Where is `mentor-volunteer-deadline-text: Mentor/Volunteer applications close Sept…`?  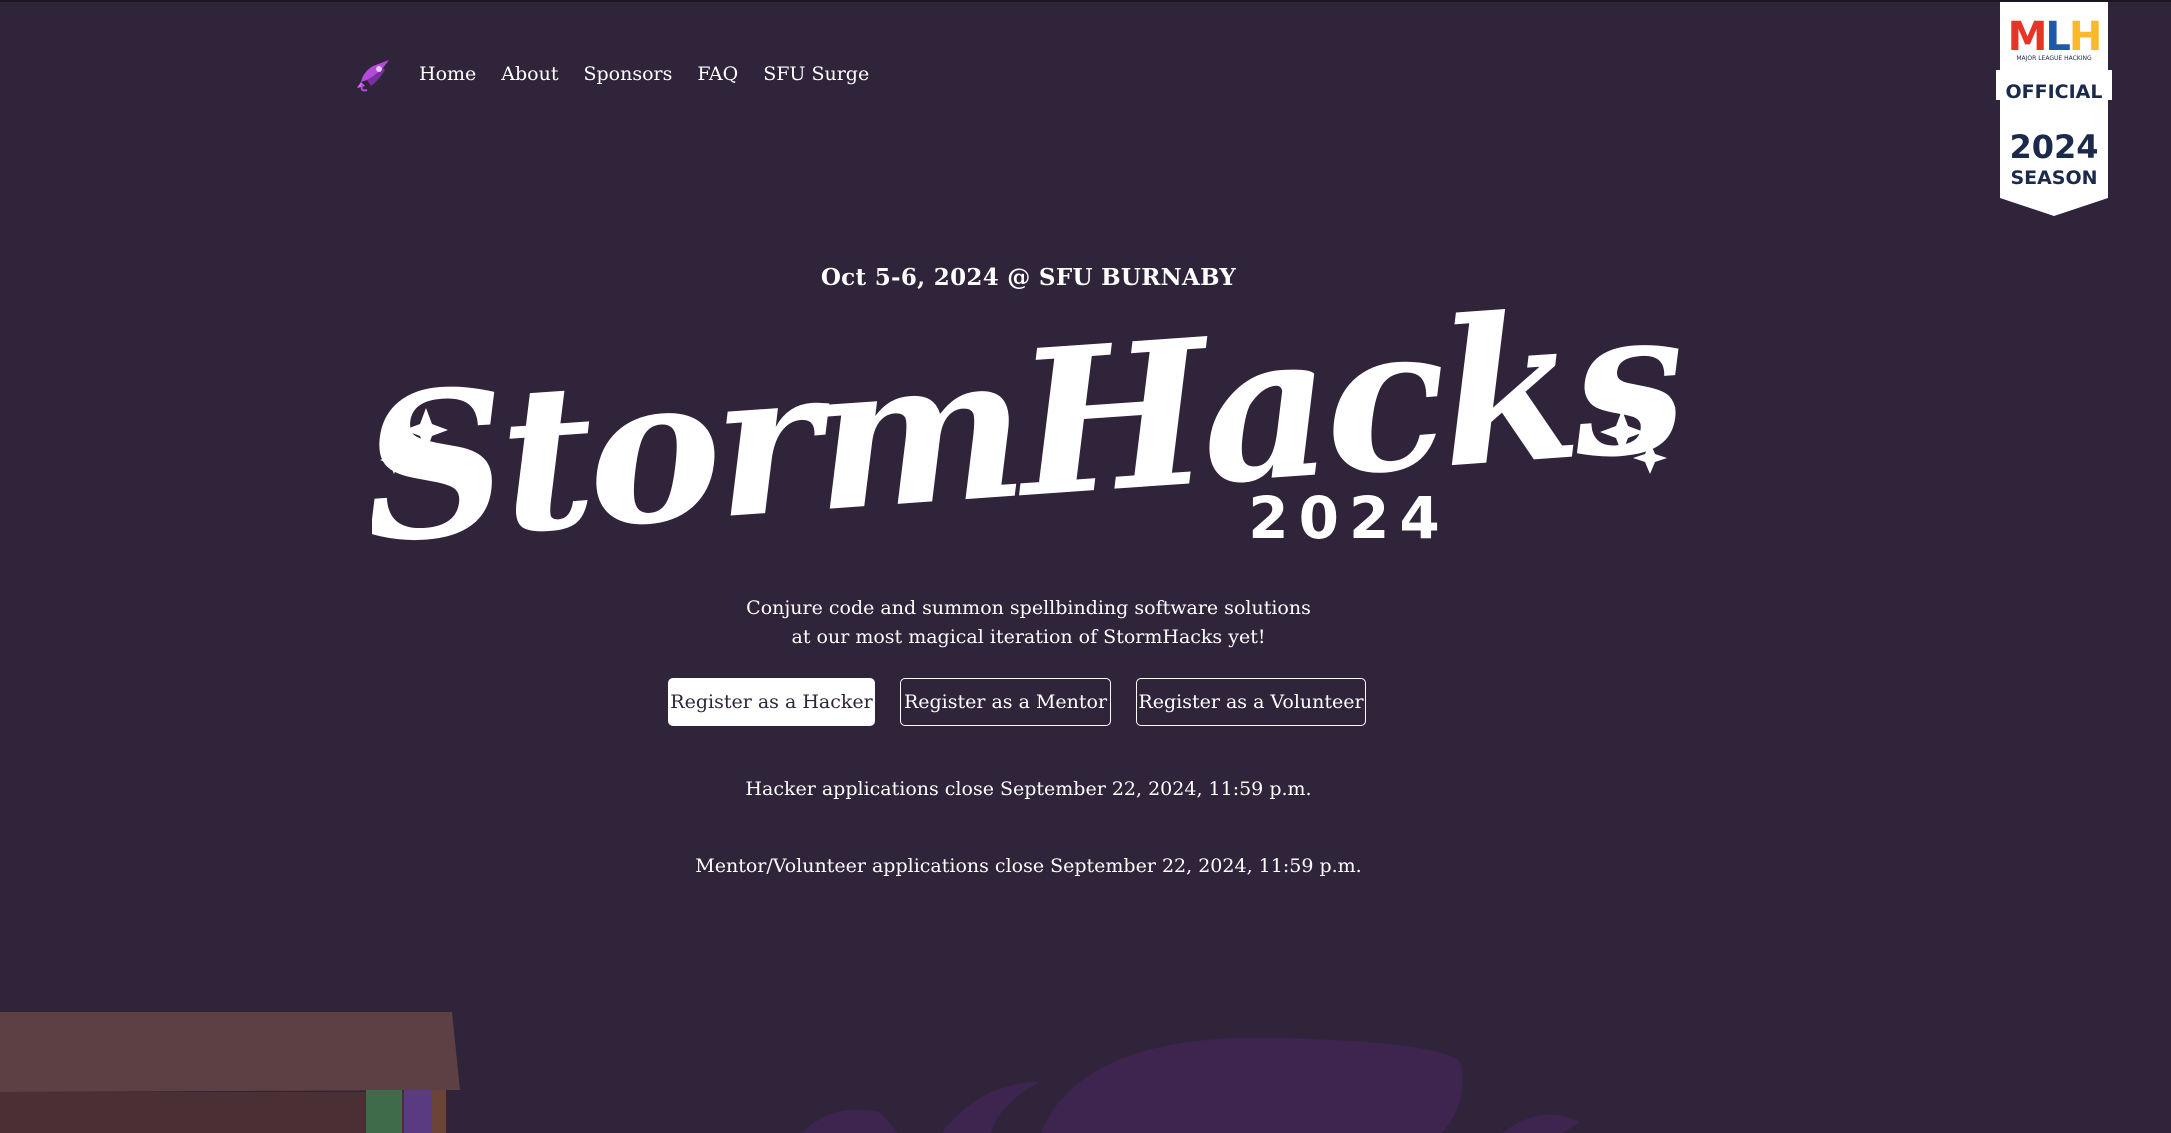
mentor-volunteer-deadline-text: Mentor/Volunteer applications close Sept… is located at coordinates (1028, 866).